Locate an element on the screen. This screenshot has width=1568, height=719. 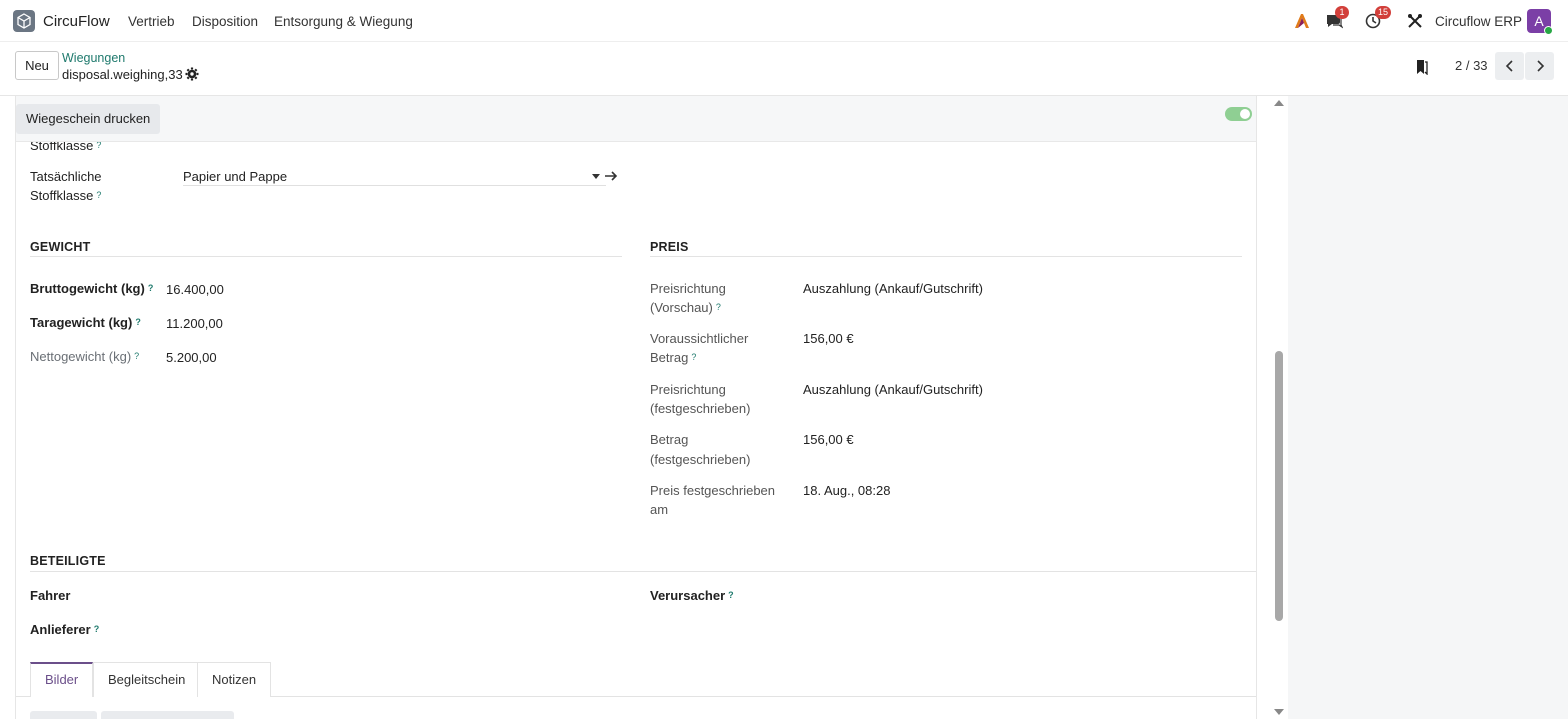
price-section-title: PREIS is located at coordinates (669, 247).